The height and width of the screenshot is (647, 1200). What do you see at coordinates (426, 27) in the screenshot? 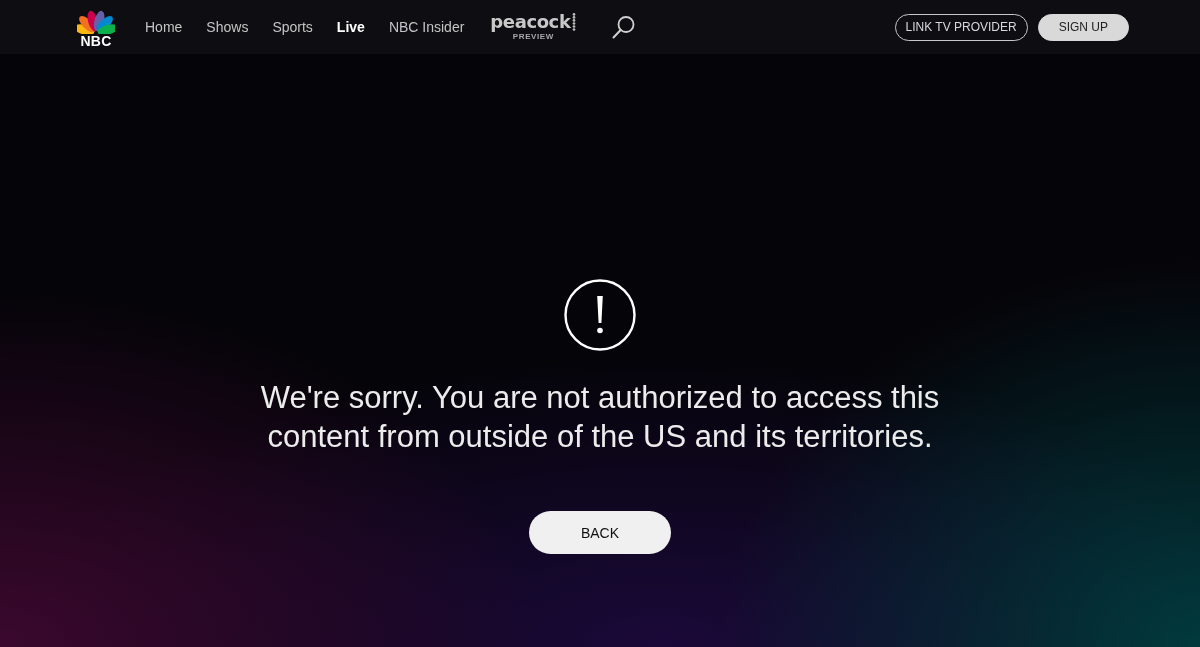
I see `nav-link: NBC Insider` at bounding box center [426, 27].